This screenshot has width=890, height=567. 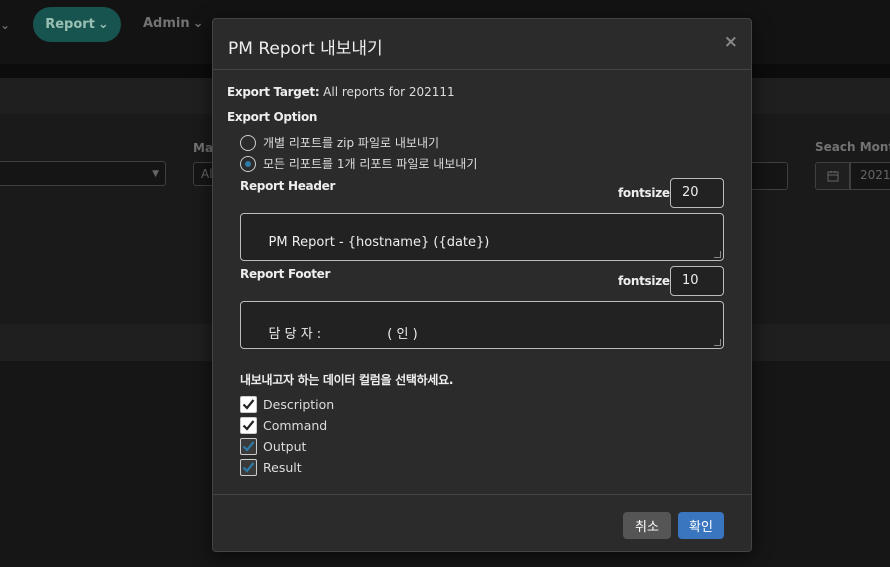 What do you see at coordinates (697, 281) in the screenshot?
I see `footer-fontsize-input: 10` at bounding box center [697, 281].